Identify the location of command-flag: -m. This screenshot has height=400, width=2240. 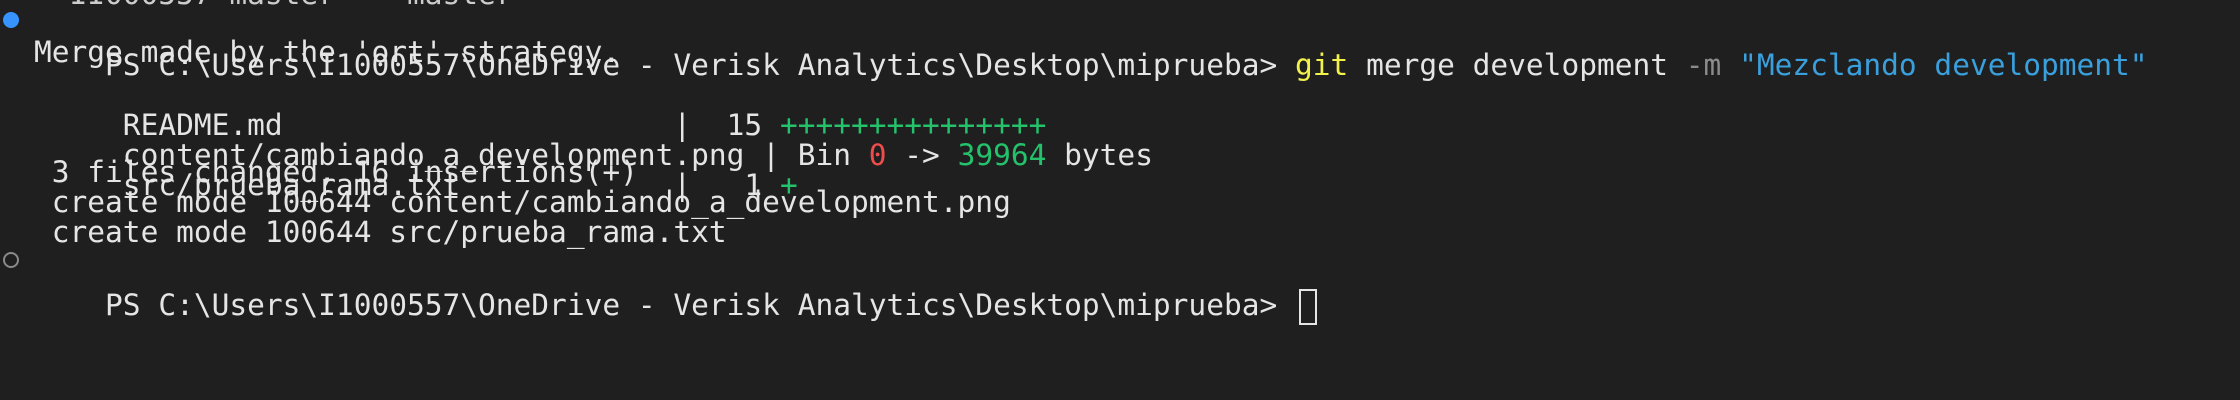
(1703, 65).